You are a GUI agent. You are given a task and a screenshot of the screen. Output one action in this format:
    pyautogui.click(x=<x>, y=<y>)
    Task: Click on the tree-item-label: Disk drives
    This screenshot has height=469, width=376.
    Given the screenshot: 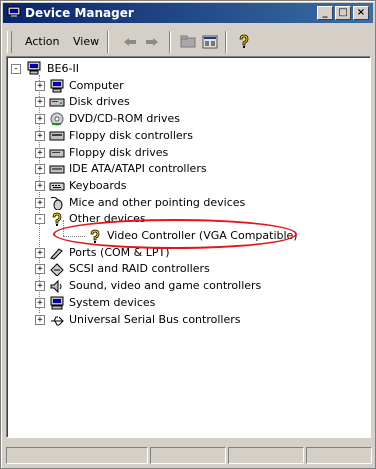 What is the action you would take?
    pyautogui.click(x=99, y=102)
    